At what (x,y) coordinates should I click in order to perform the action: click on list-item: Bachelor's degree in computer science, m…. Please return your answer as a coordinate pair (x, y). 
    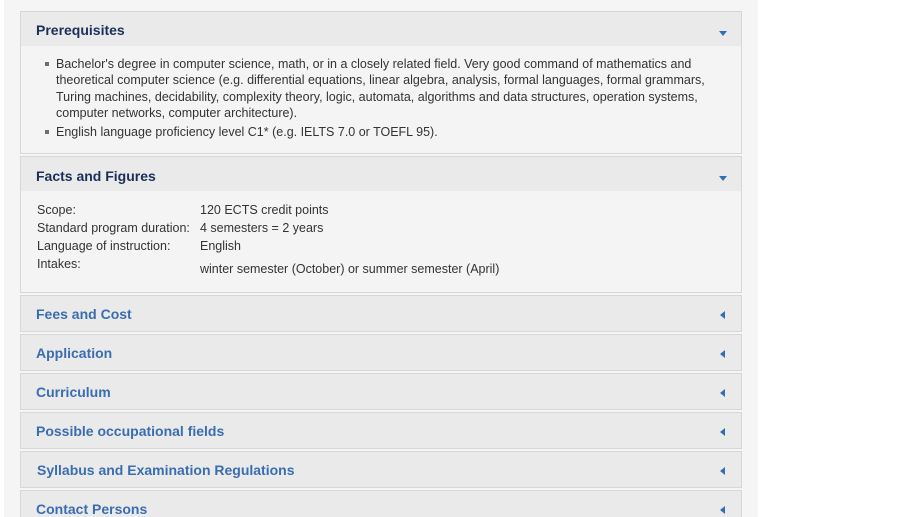
    Looking at the image, I should click on (380, 89).